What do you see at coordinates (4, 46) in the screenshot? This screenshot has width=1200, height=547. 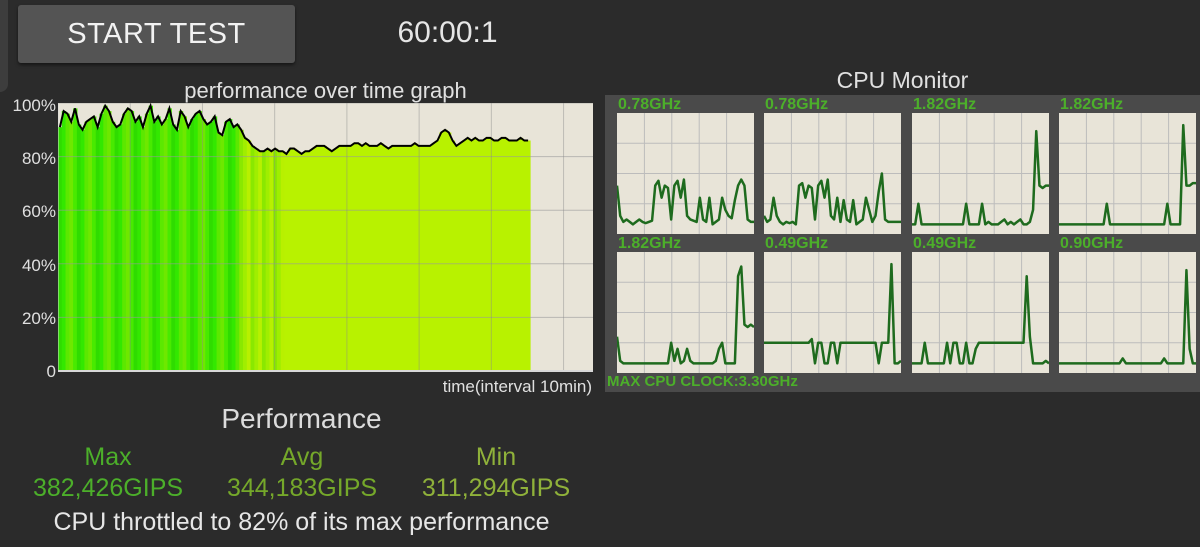 I see `side-drawer-handle` at bounding box center [4, 46].